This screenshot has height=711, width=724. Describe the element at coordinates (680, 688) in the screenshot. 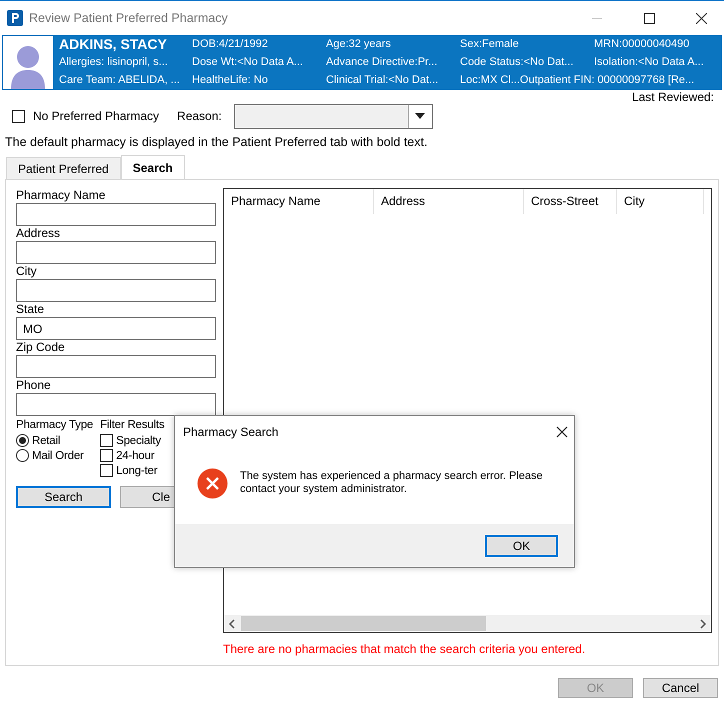

I see `dialog-button: Cancel` at that location.